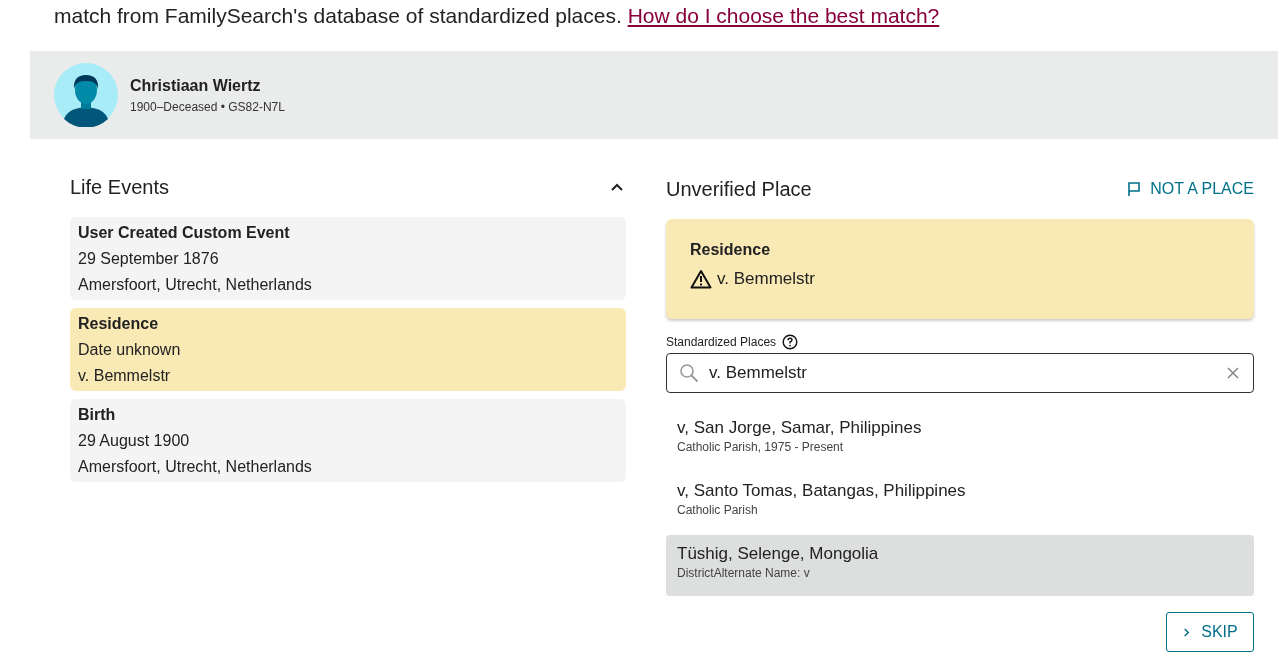 Image resolution: width=1284 pixels, height=663 pixels. What do you see at coordinates (822, 491) in the screenshot?
I see `result-name: v, Santo Tomas, Batangas, Philippines` at bounding box center [822, 491].